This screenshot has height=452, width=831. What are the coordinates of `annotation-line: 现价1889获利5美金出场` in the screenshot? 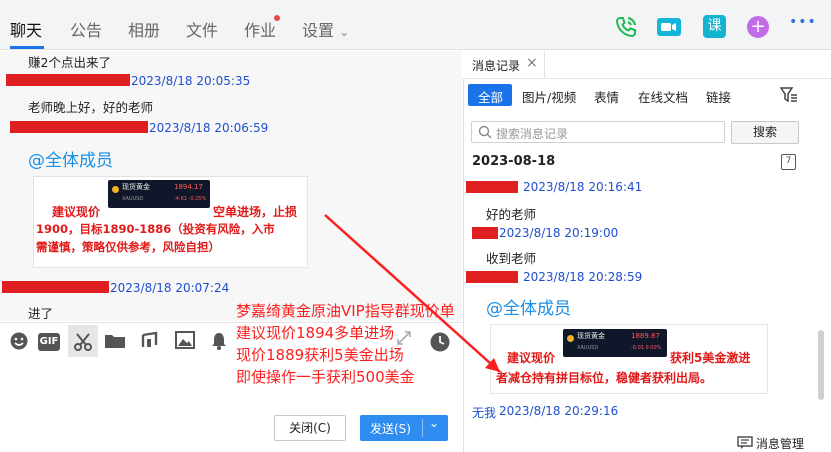 It's located at (320, 355).